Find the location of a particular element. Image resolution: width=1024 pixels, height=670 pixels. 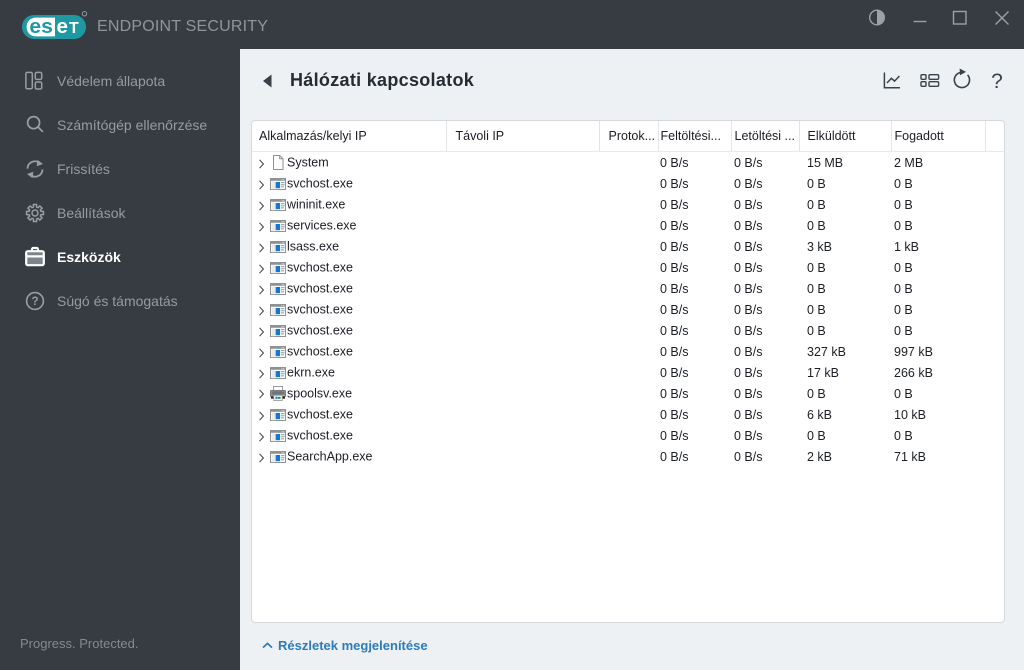

svg-text: e is located at coordinates (62, 26).